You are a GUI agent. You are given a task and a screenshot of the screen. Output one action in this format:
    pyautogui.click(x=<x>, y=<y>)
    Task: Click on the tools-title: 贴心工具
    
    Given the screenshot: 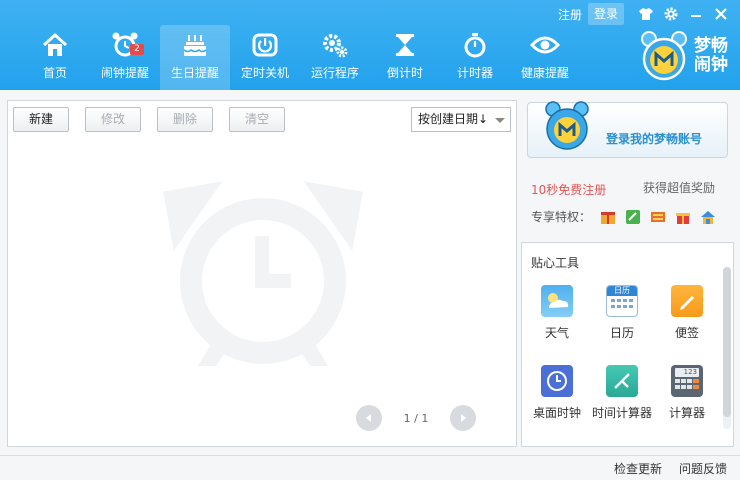 What is the action you would take?
    pyautogui.click(x=555, y=263)
    